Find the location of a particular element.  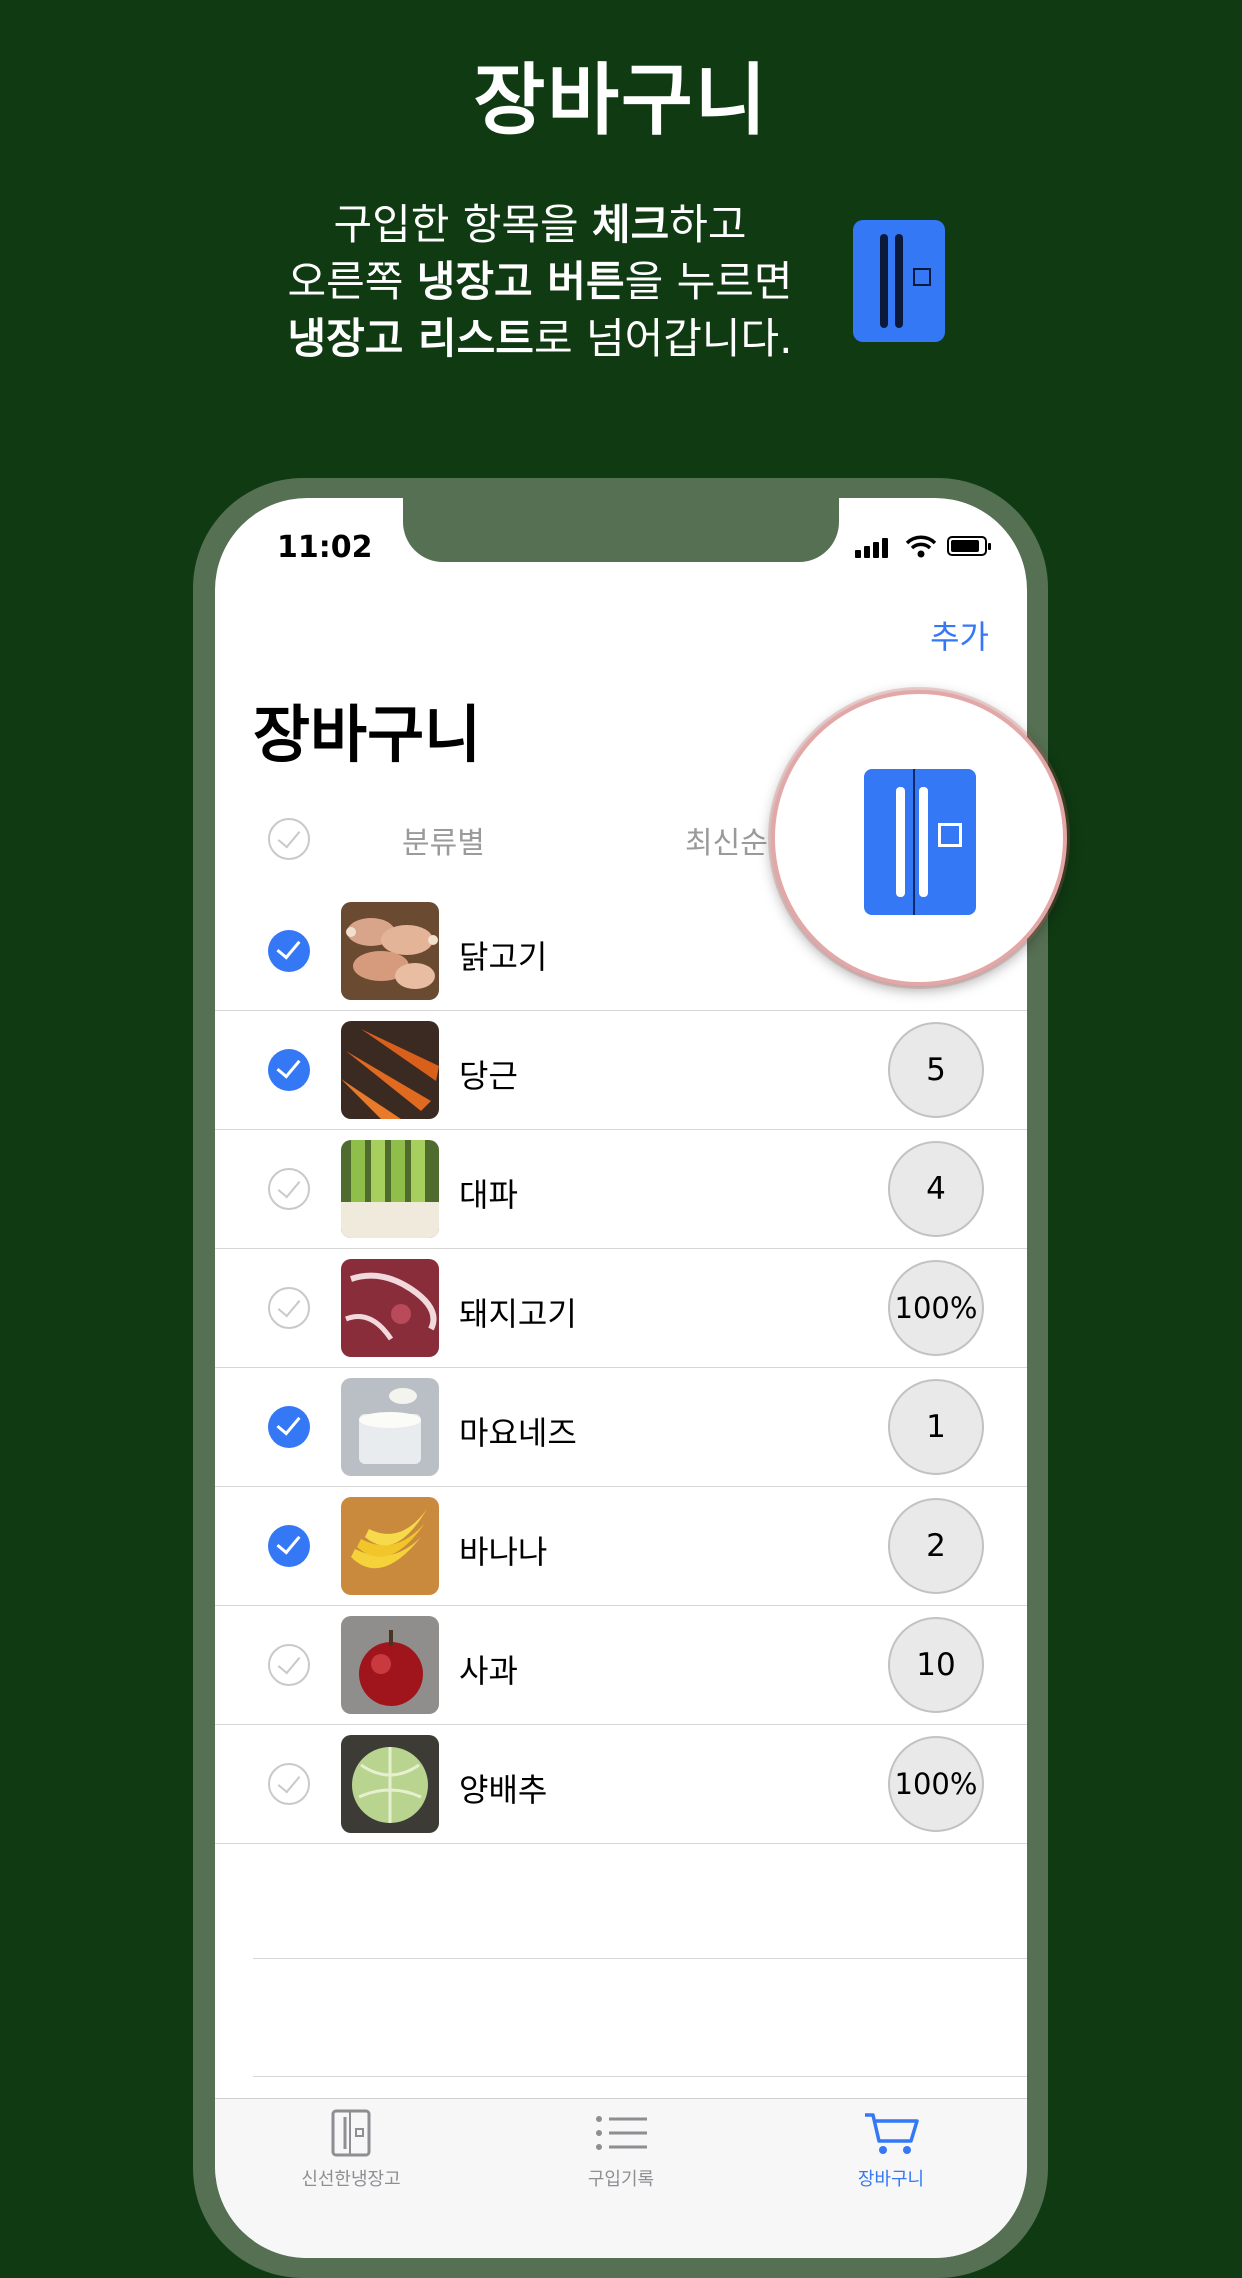

wifi-icon is located at coordinates (921, 546).